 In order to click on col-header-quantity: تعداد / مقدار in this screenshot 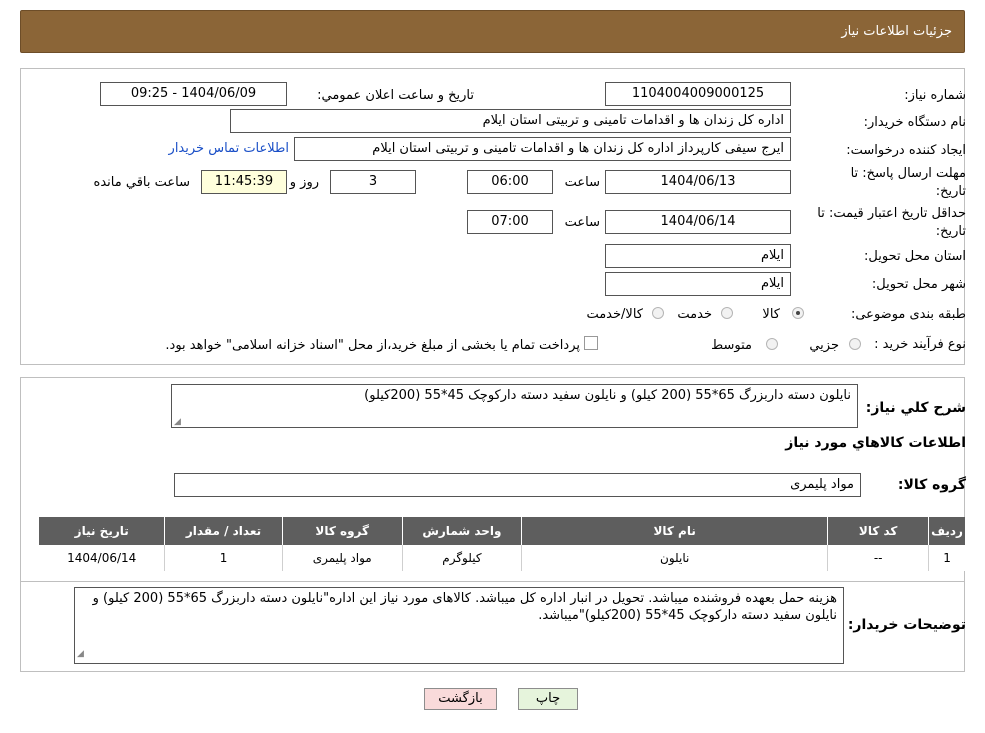, I will do `click(223, 531)`.